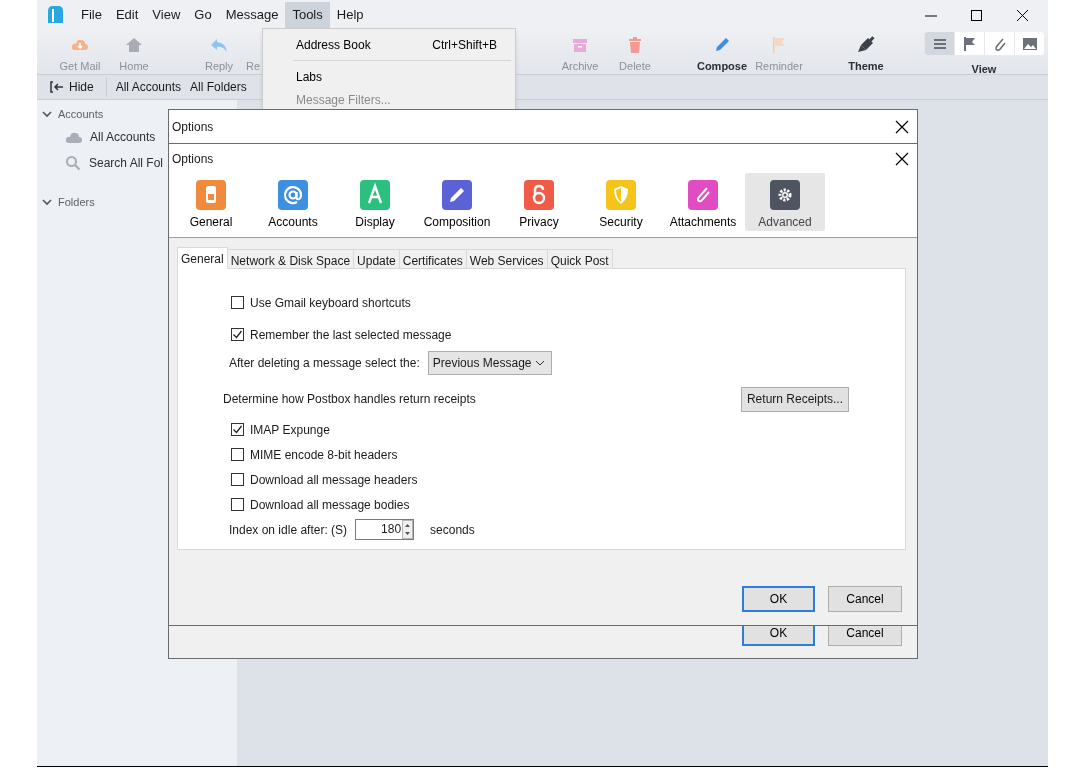  I want to click on phone-icon, so click(211, 195).